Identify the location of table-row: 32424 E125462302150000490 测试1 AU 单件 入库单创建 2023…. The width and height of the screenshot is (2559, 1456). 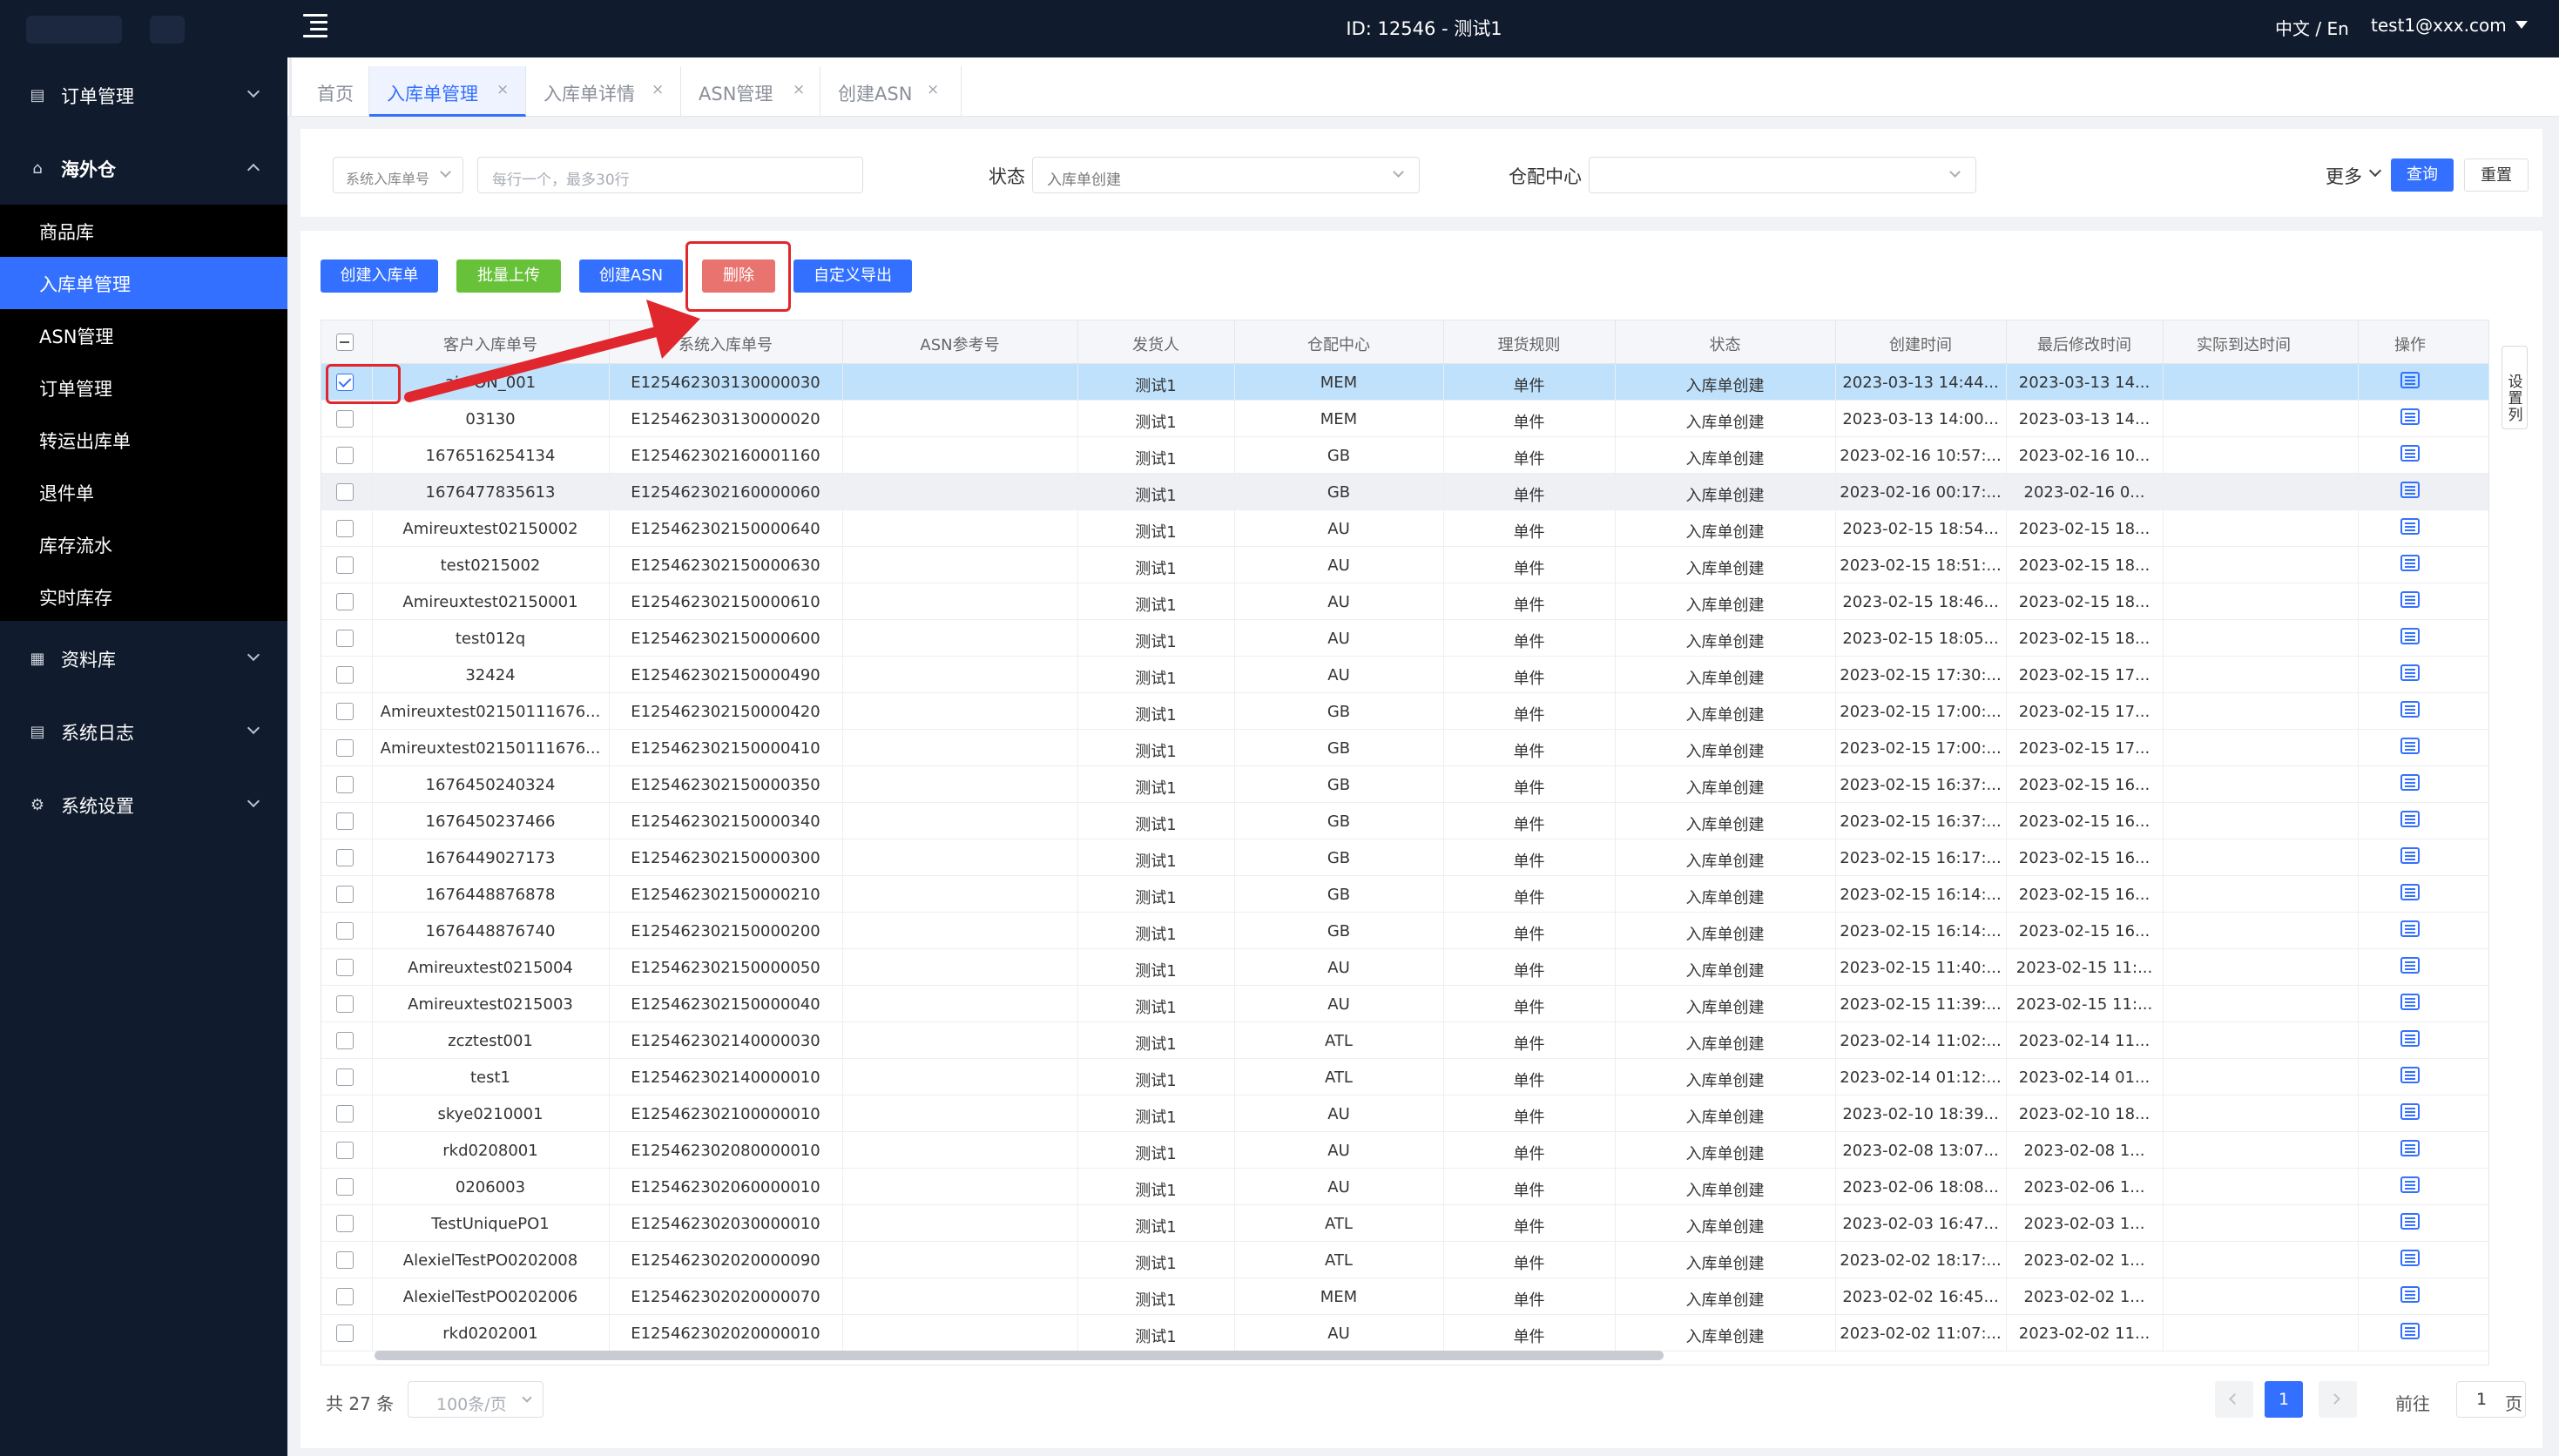
(1404, 675).